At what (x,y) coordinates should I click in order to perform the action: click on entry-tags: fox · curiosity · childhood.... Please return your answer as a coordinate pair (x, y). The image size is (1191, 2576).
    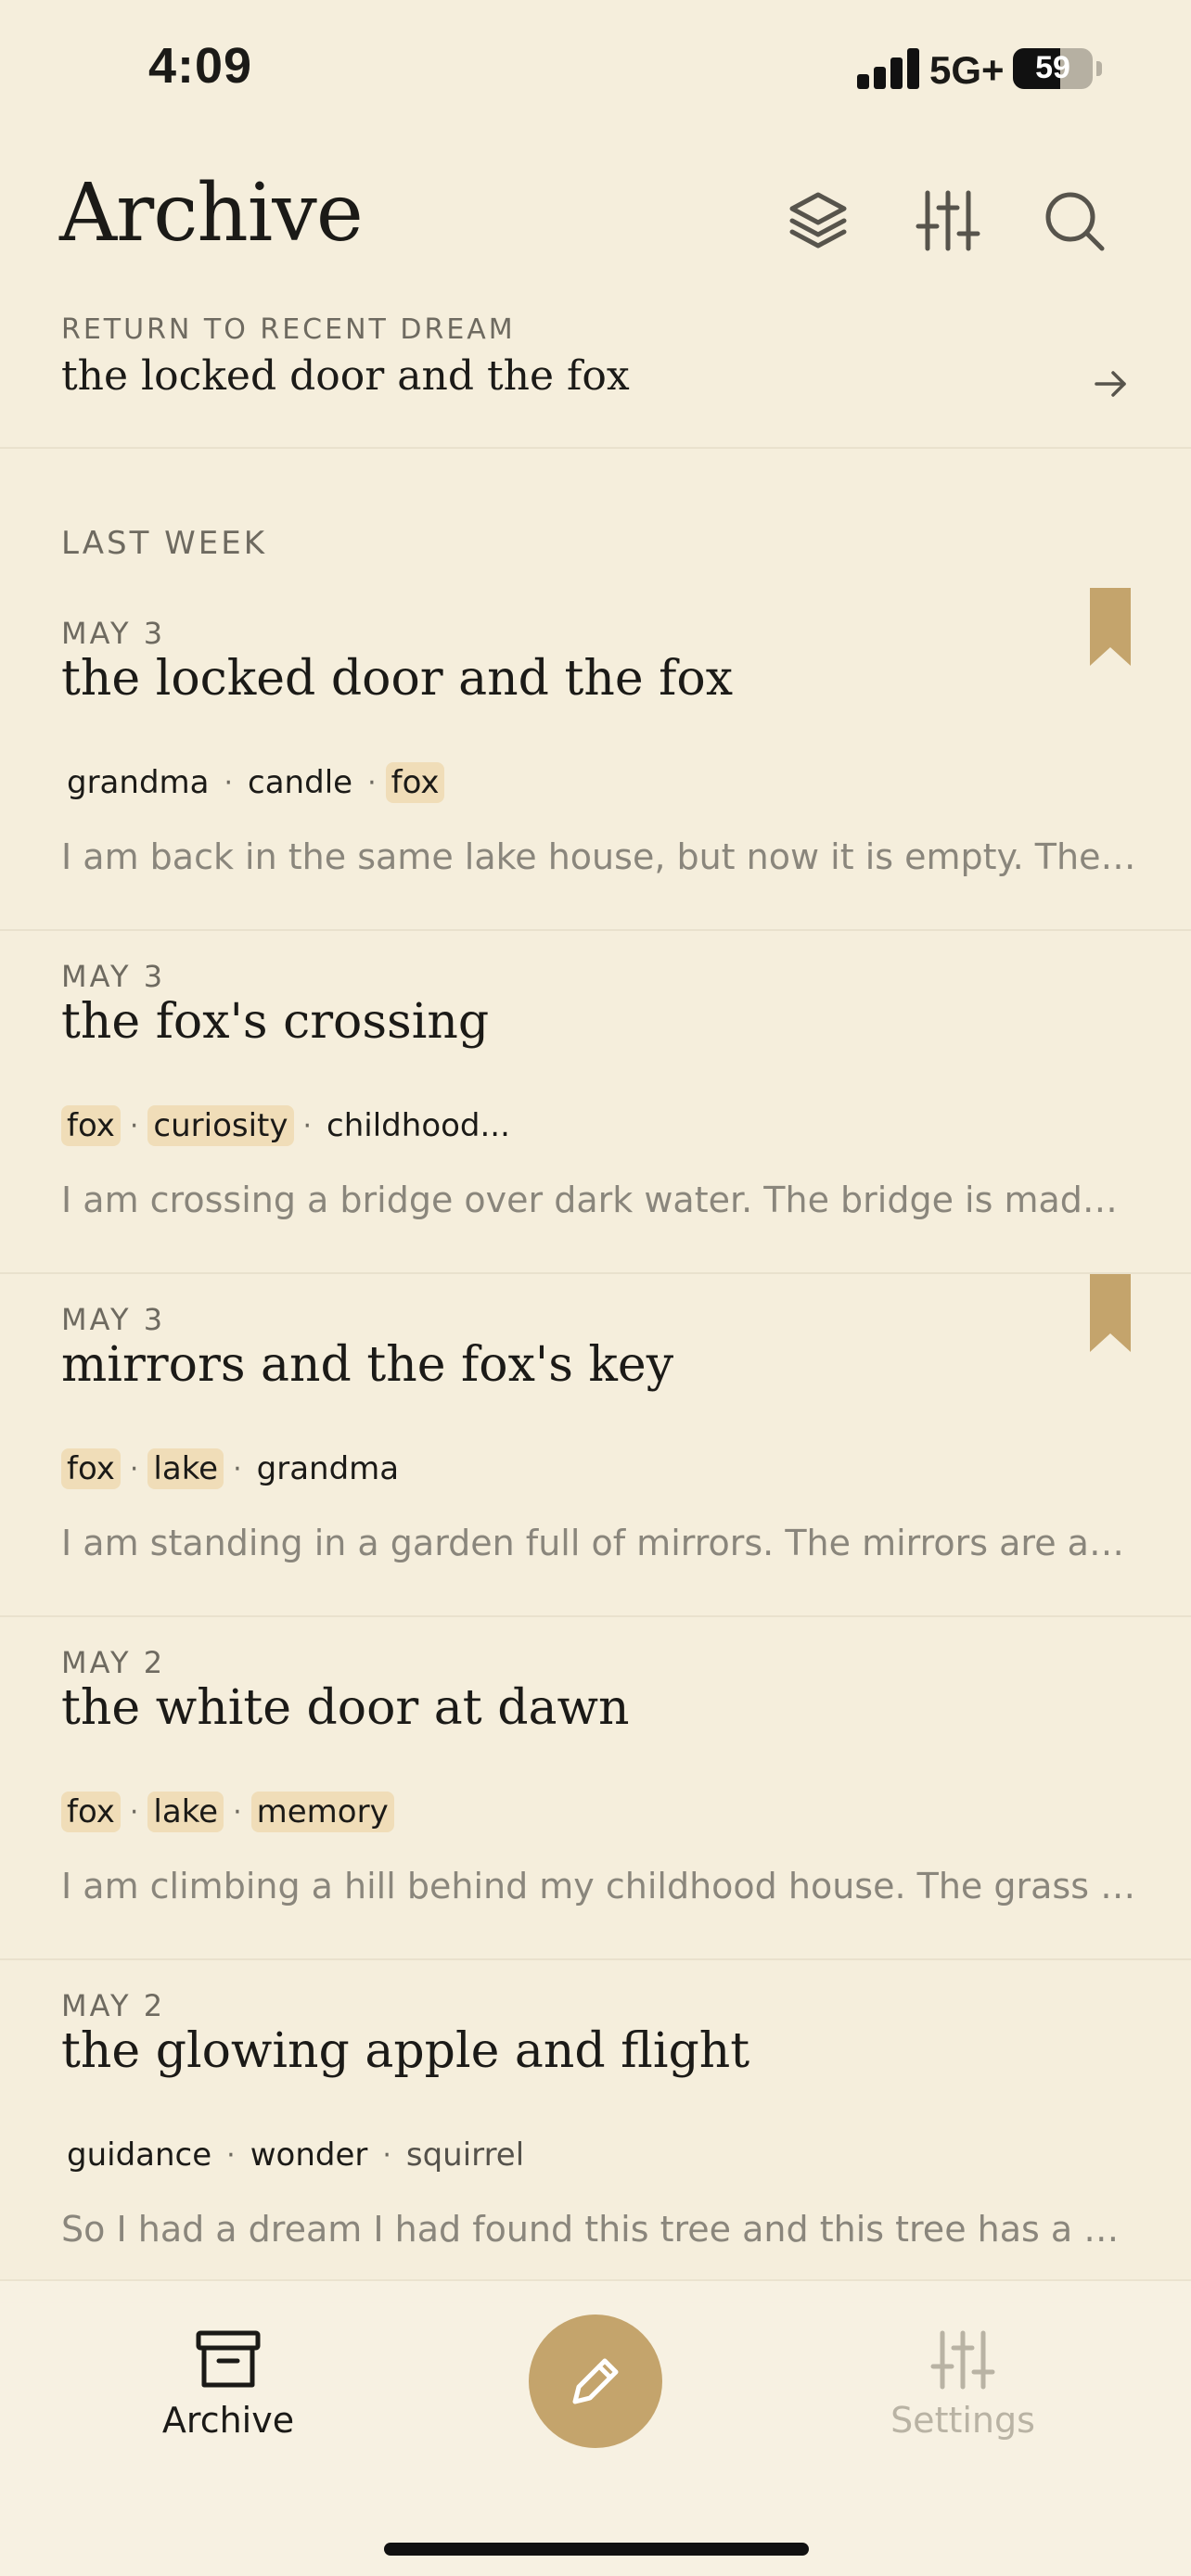
    Looking at the image, I should click on (288, 1125).